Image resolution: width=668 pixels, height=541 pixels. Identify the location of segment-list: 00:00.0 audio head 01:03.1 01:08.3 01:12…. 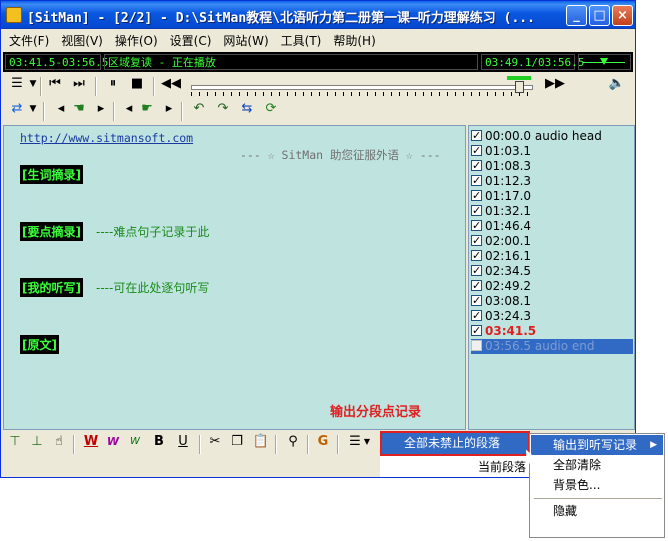
(551, 277).